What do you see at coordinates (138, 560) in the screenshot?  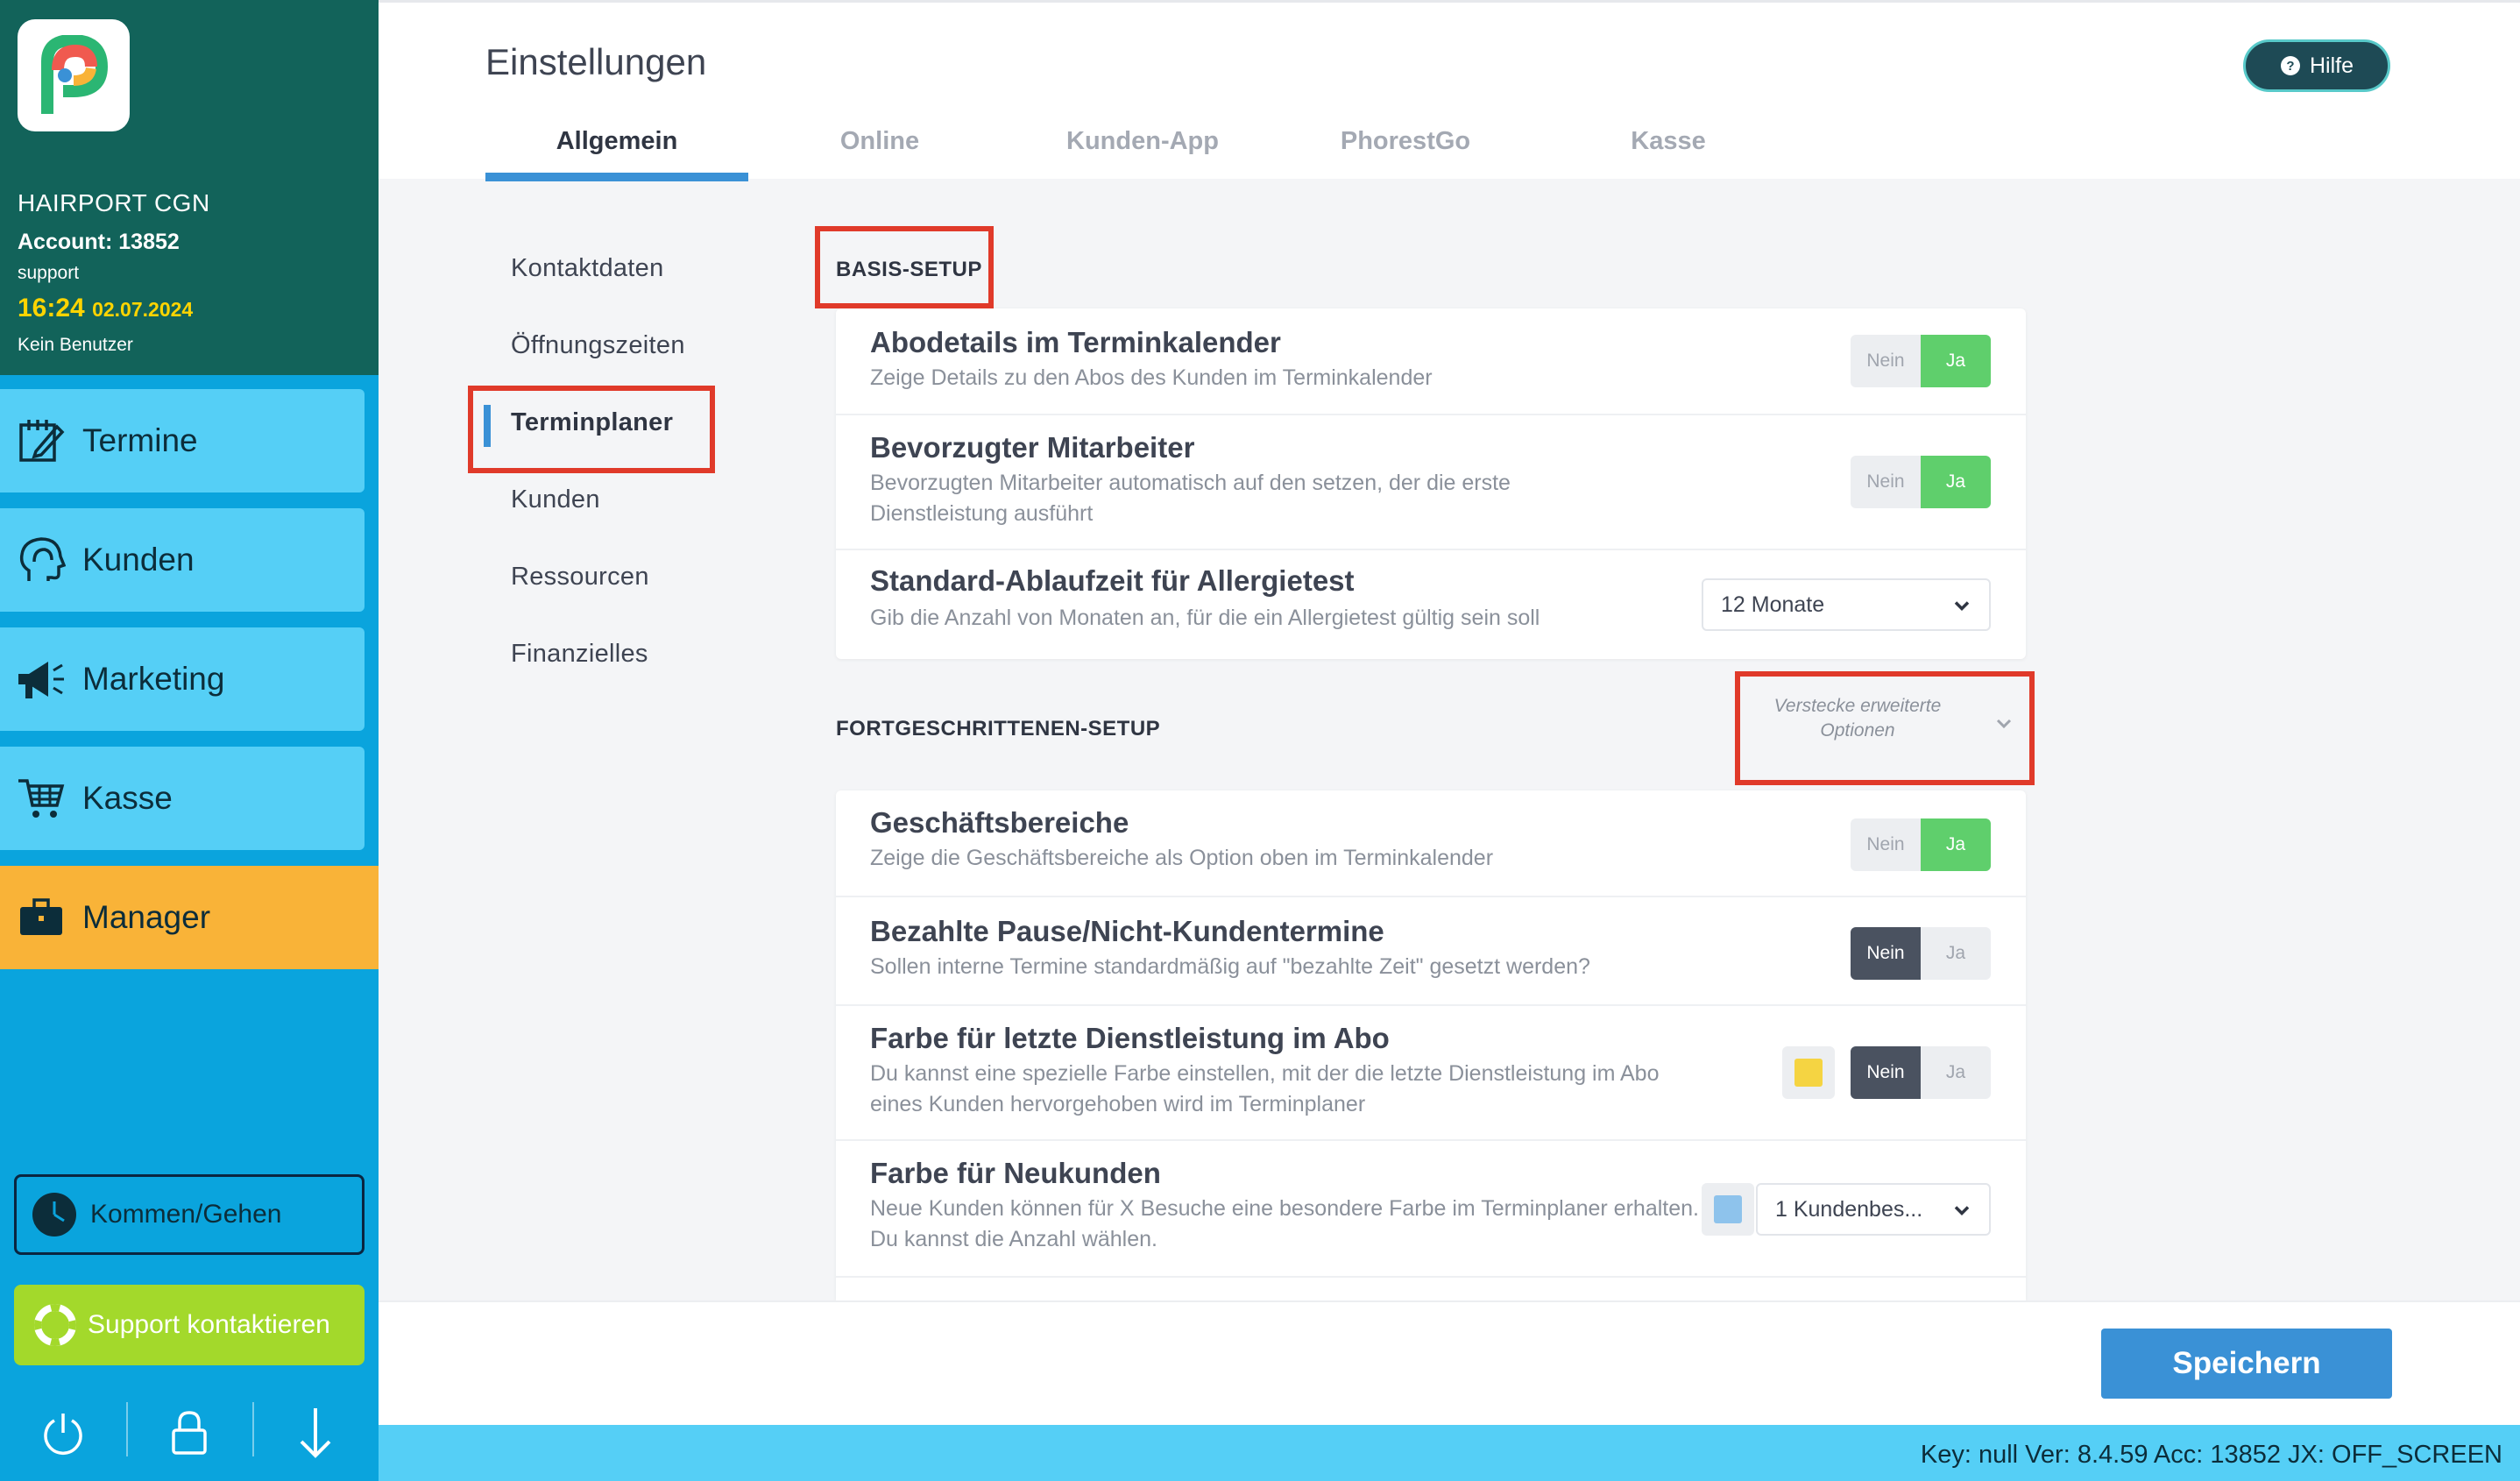 I see `nav-label: Kunden` at bounding box center [138, 560].